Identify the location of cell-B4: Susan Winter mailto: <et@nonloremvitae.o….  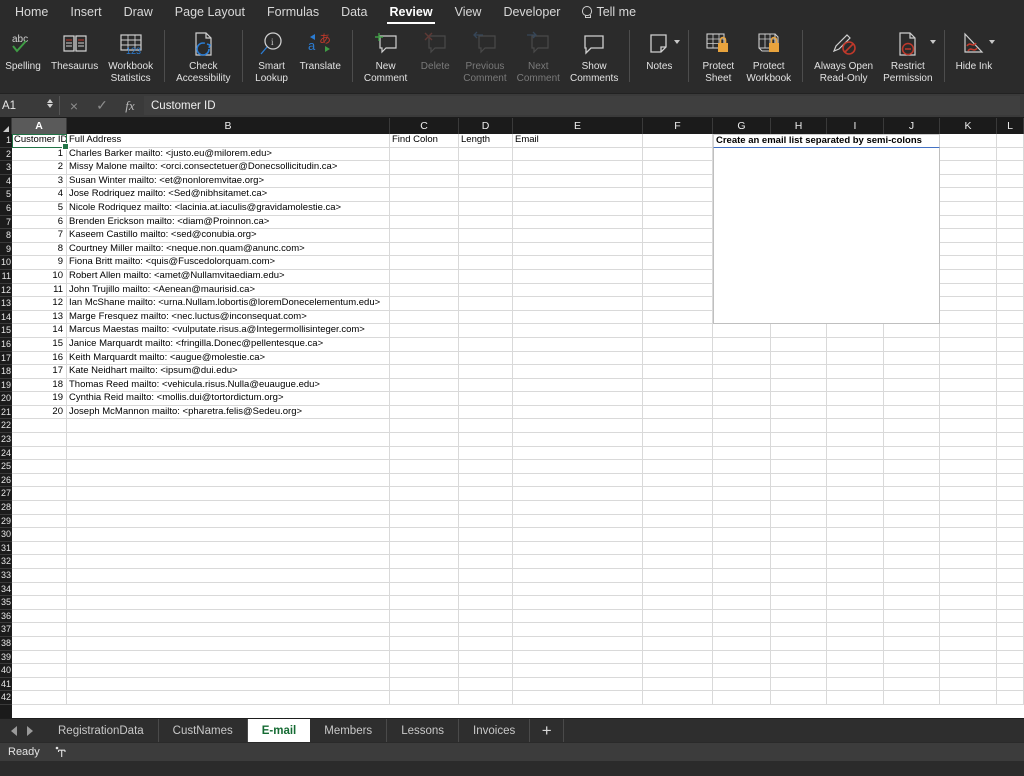
(228, 181).